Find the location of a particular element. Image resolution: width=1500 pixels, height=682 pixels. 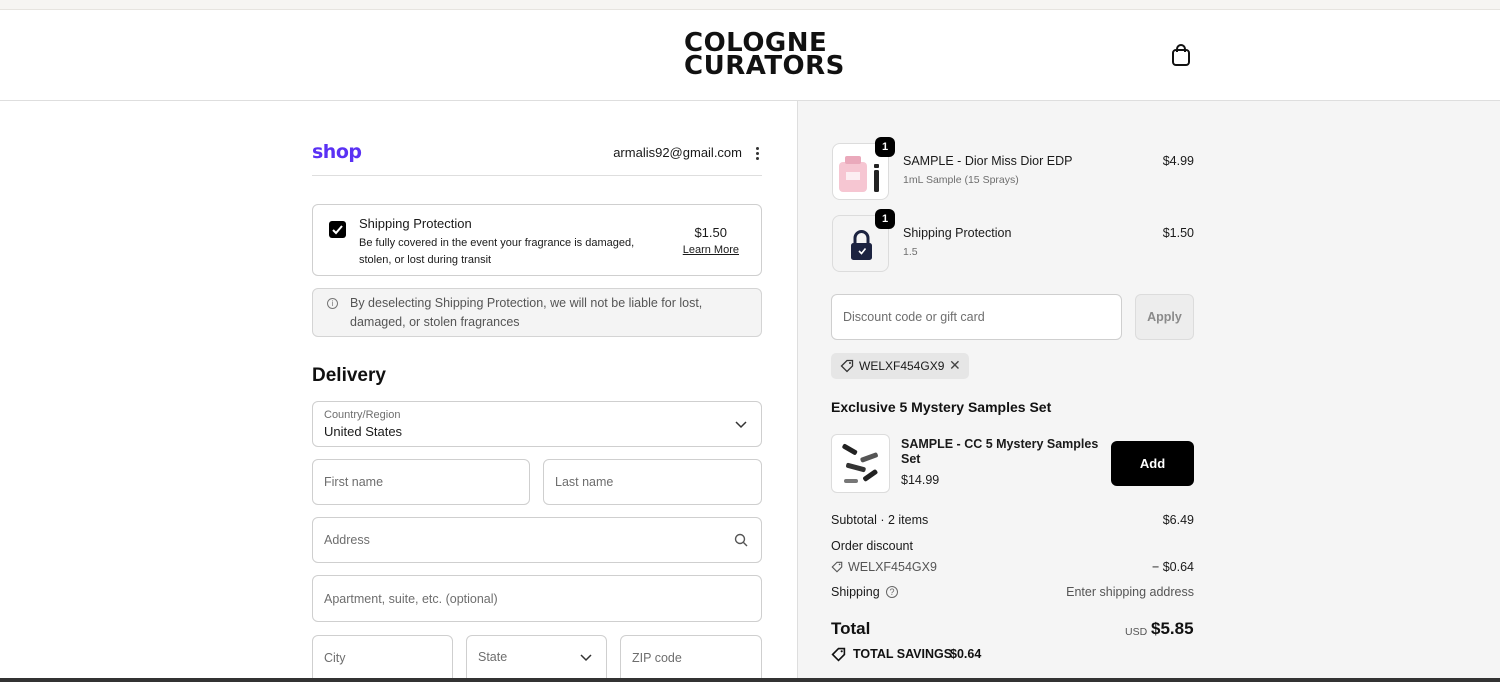

learn-more-link: Learn More is located at coordinates (711, 250).